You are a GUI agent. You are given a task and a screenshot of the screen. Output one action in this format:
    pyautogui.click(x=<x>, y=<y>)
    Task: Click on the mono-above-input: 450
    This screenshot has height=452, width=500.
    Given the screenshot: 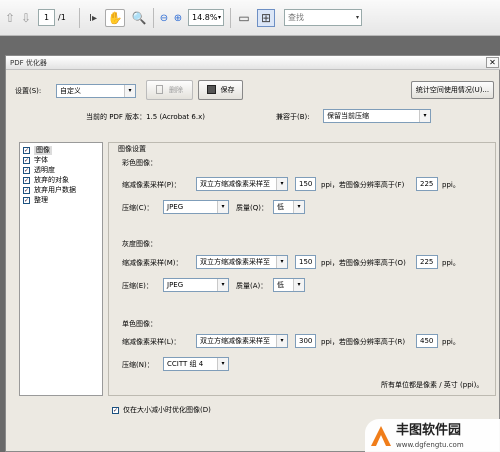 What is the action you would take?
    pyautogui.click(x=427, y=341)
    